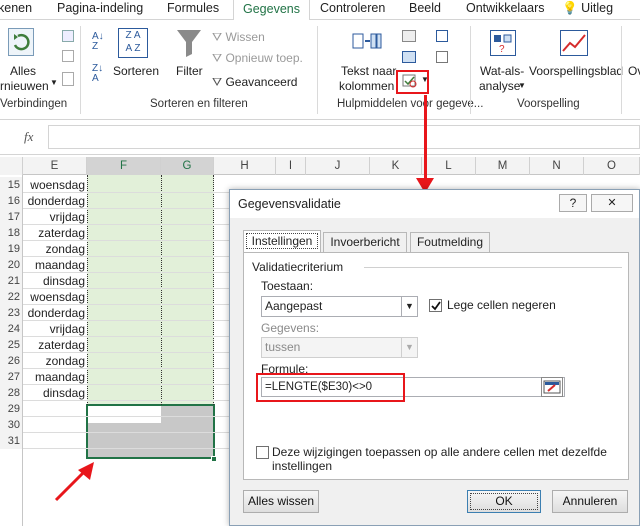  Describe the element at coordinates (11, 166) in the screenshot. I see `select-all-corner` at that location.